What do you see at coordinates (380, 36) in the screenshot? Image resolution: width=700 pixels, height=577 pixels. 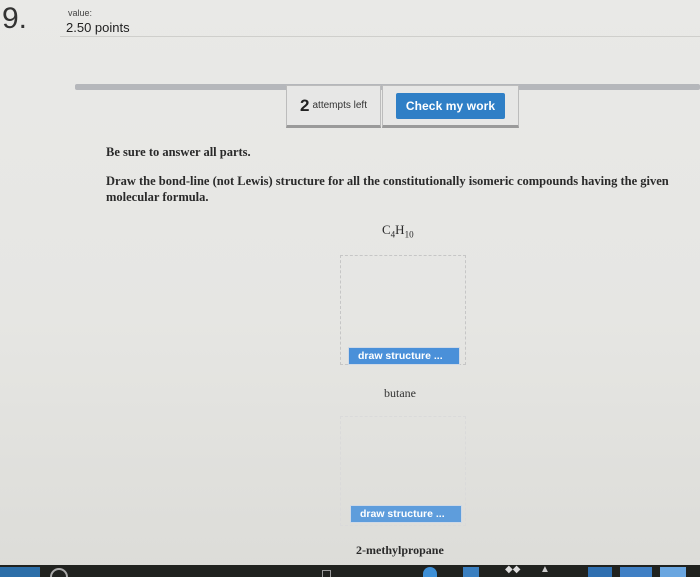 I see `header-divider` at bounding box center [380, 36].